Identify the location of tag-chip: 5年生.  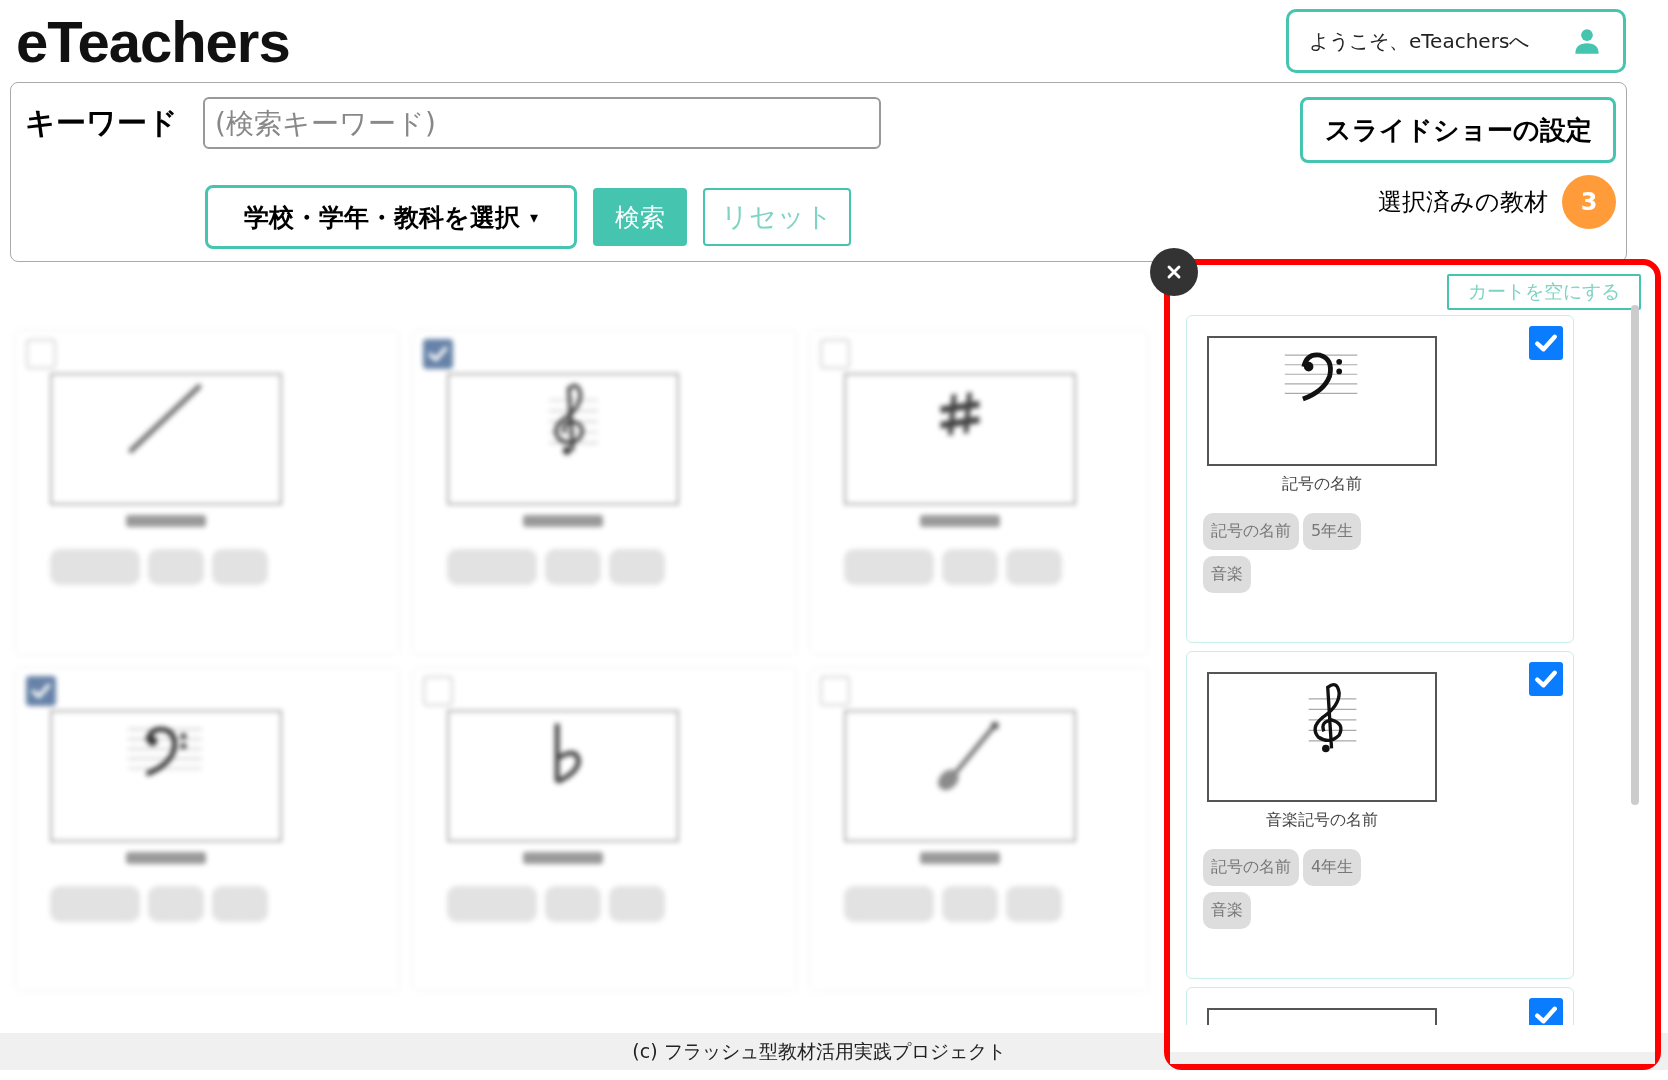
(1332, 531).